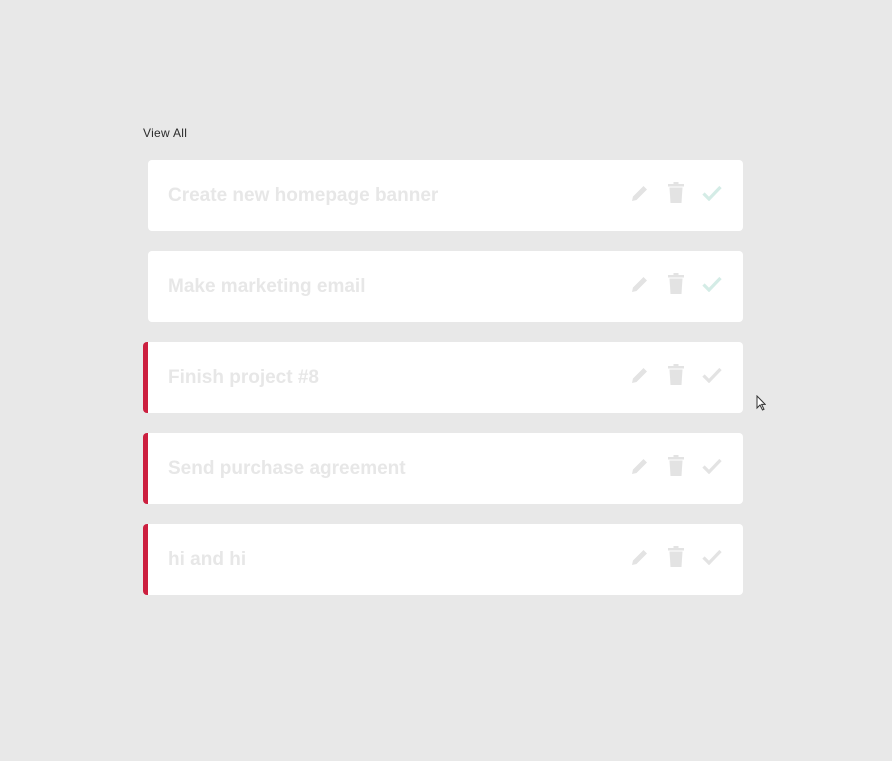 The width and height of the screenshot is (892, 761). Describe the element at coordinates (243, 377) in the screenshot. I see `task-title: Finish project #8` at that location.